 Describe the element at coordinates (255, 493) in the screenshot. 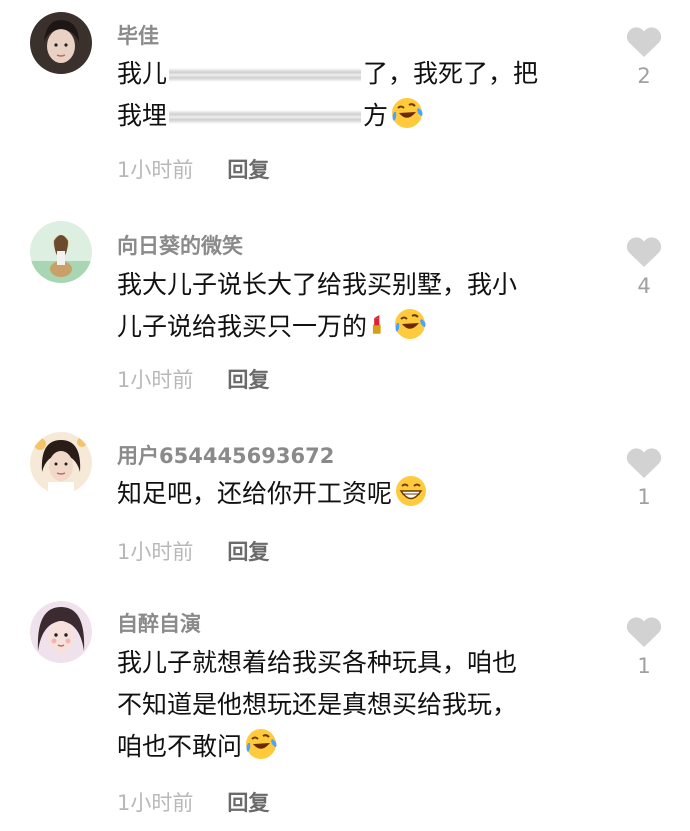

I see `comment-text-segment: 知足吧，还给你开工资呢` at that location.